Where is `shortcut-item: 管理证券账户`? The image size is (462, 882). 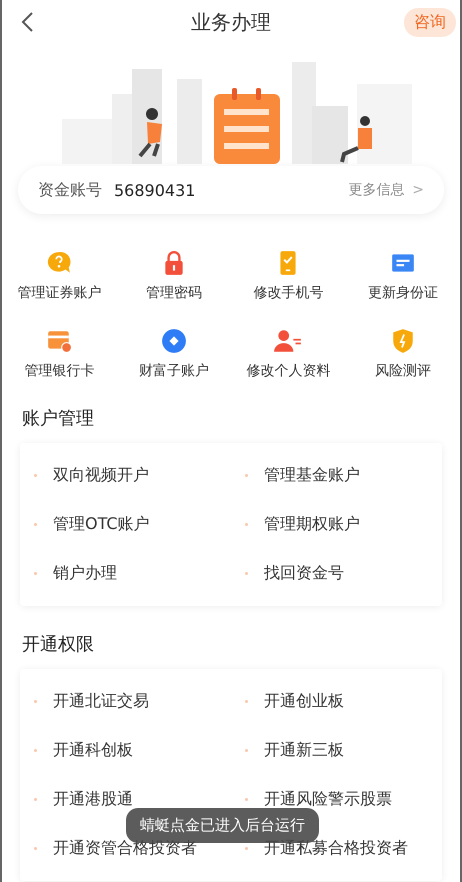
shortcut-item: 管理证券账户 is located at coordinates (59, 276).